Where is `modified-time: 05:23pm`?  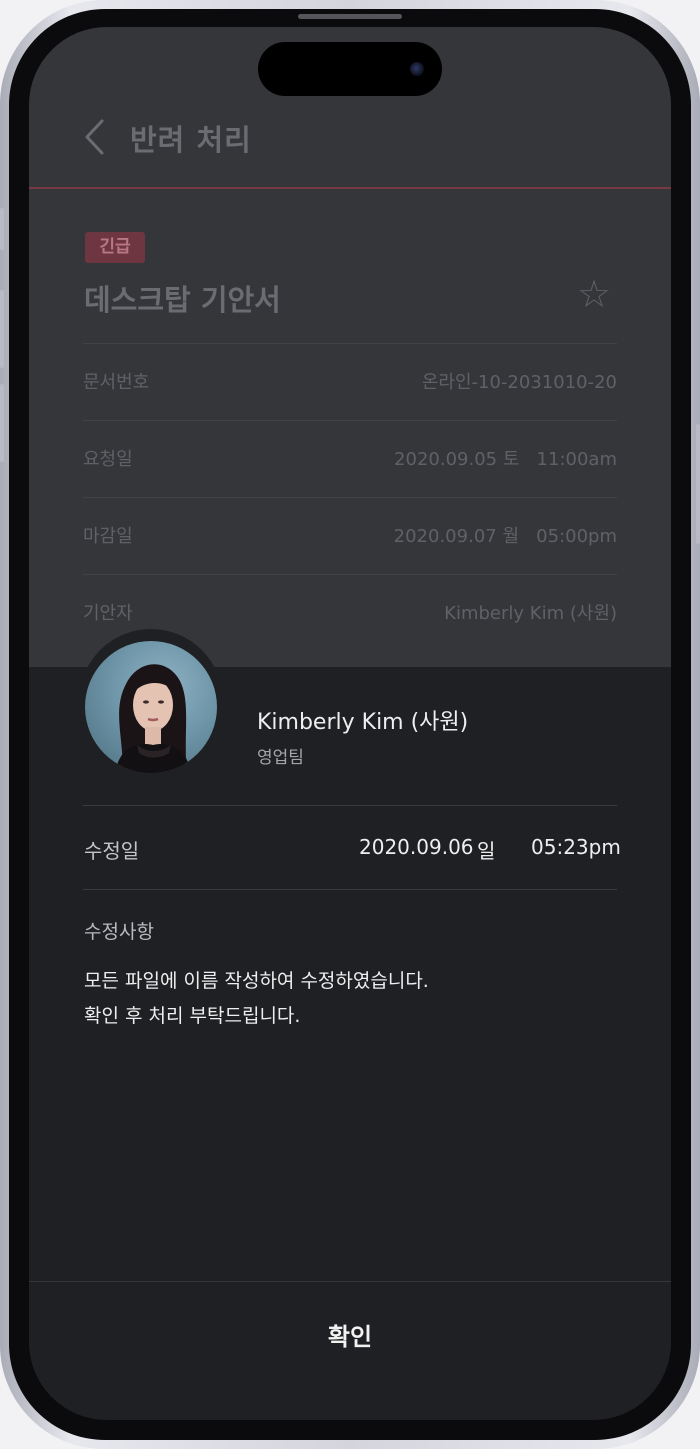 modified-time: 05:23pm is located at coordinates (576, 847).